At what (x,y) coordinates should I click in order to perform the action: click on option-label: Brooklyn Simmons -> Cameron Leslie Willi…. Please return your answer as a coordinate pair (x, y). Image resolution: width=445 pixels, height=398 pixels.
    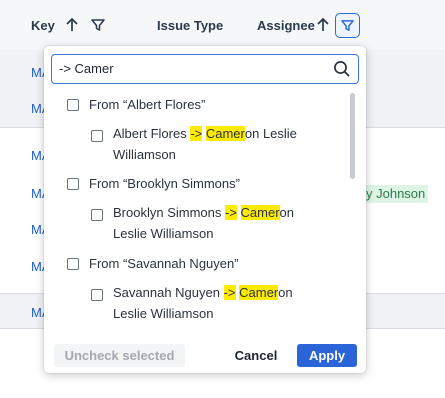
    Looking at the image, I should click on (220, 223).